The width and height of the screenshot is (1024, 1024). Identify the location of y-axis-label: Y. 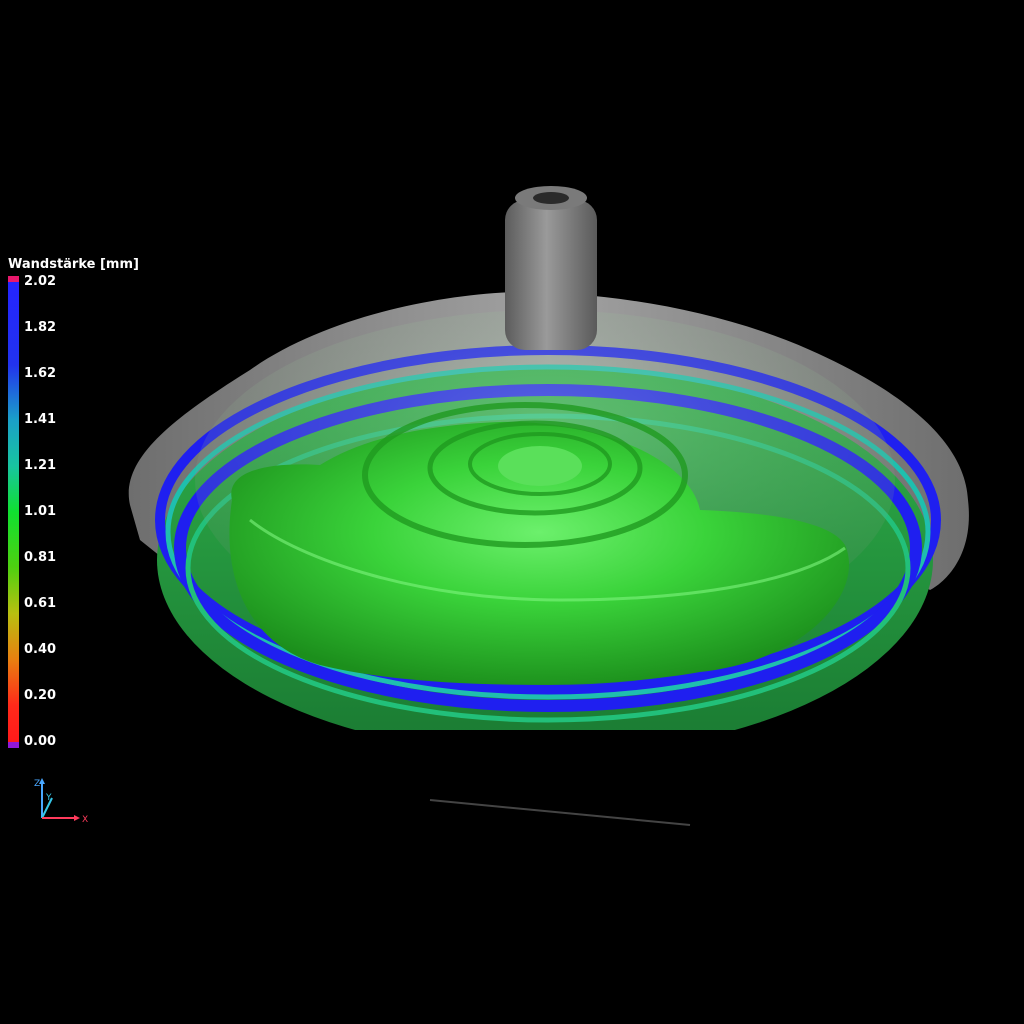
(48, 798).